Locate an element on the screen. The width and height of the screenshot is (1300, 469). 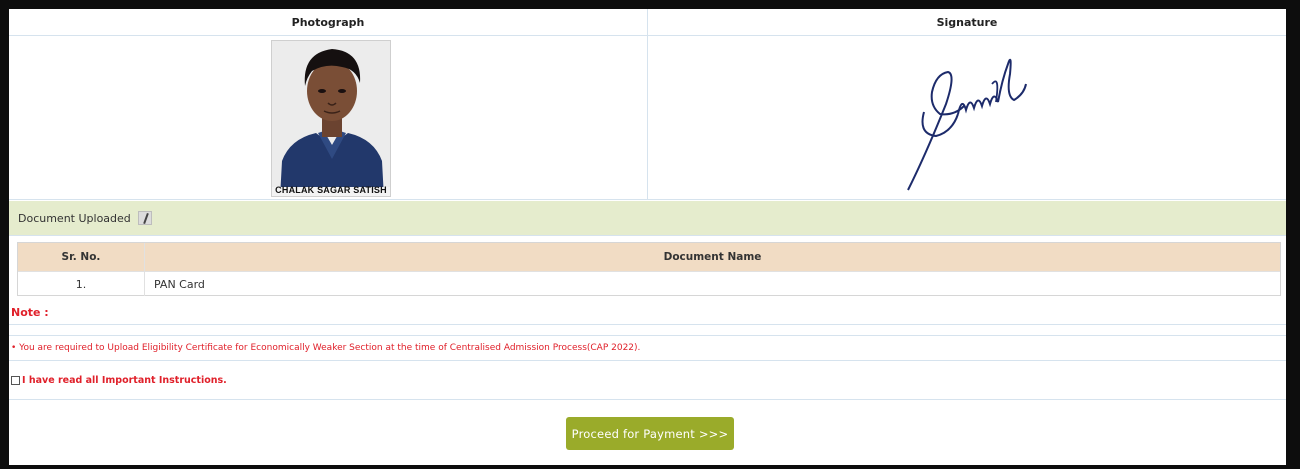
candidate-photo-image is located at coordinates (331, 118).